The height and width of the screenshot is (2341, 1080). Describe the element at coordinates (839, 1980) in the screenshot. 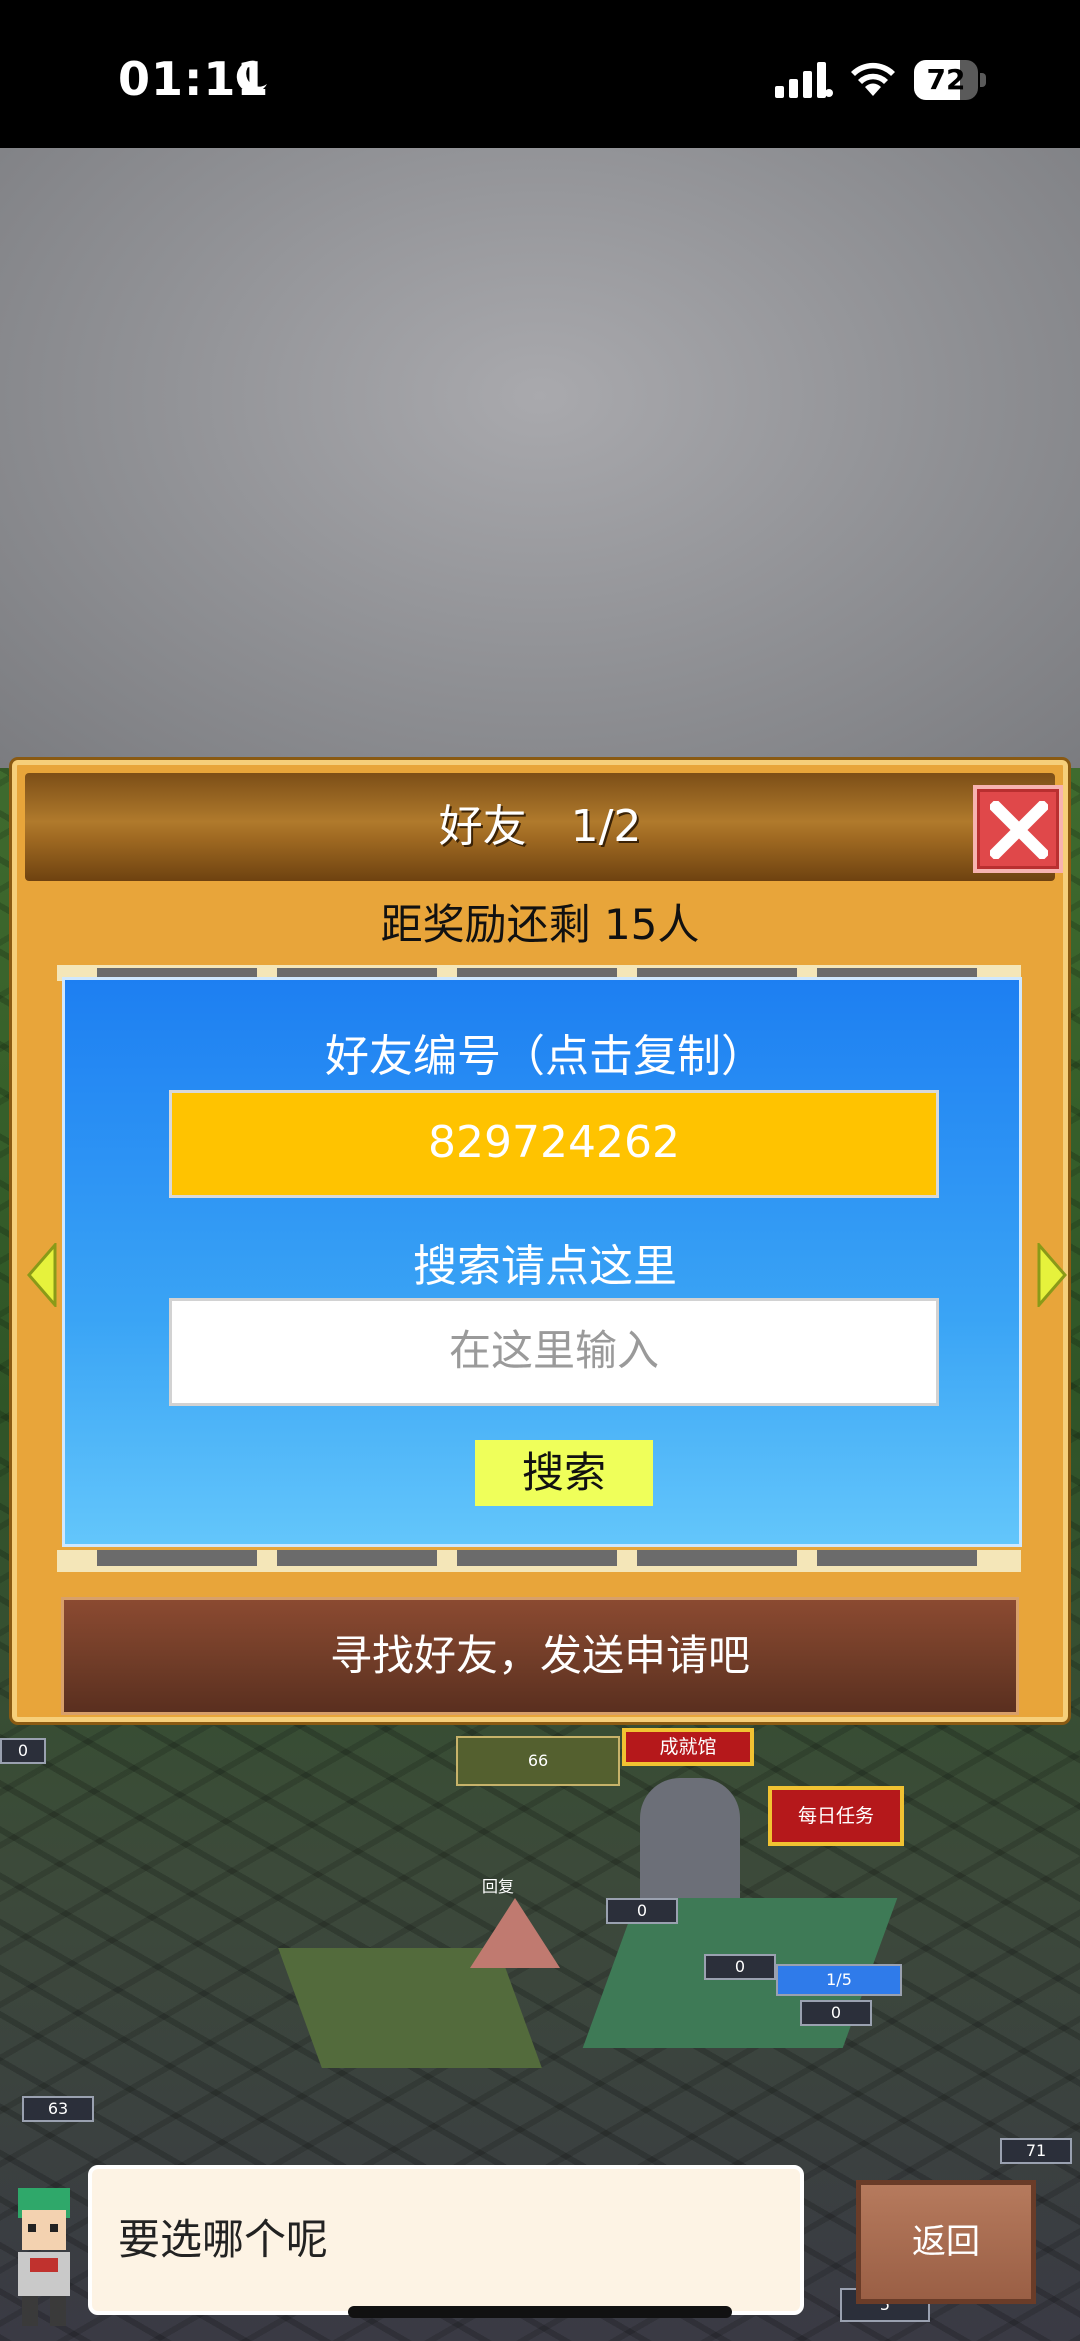

I see `progress-badge: 1/5` at that location.